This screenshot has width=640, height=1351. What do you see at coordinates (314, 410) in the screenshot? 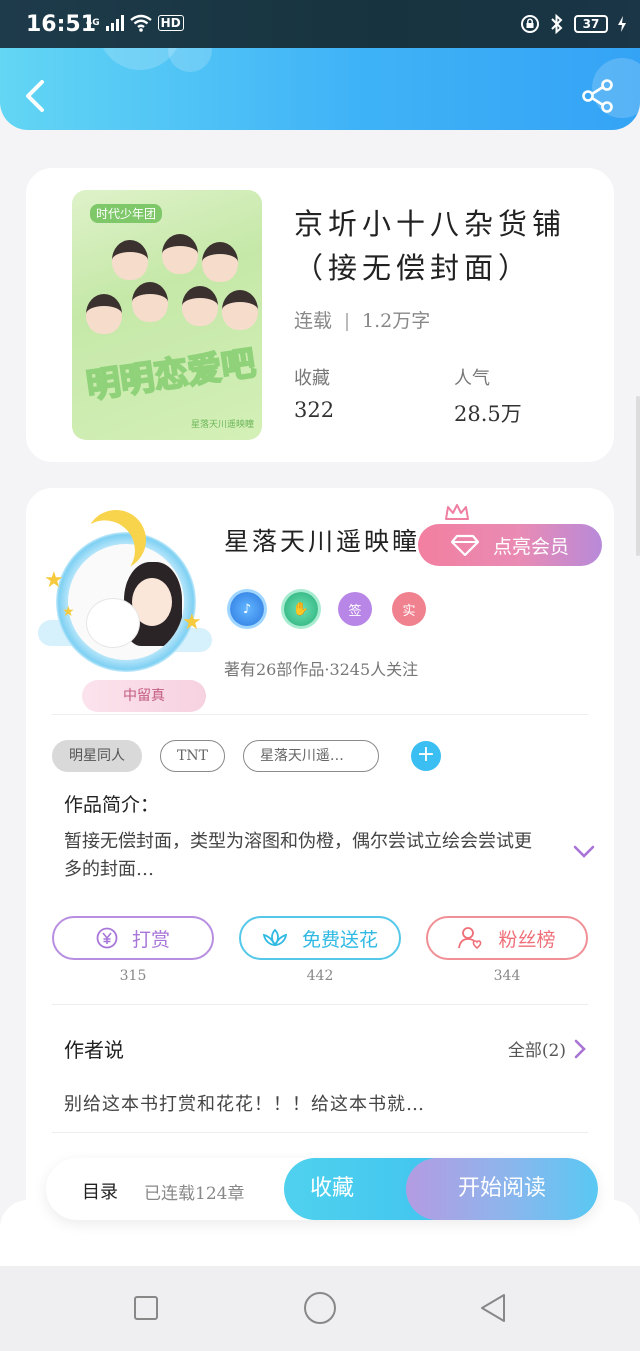
I see `favorites-value: 322` at bounding box center [314, 410].